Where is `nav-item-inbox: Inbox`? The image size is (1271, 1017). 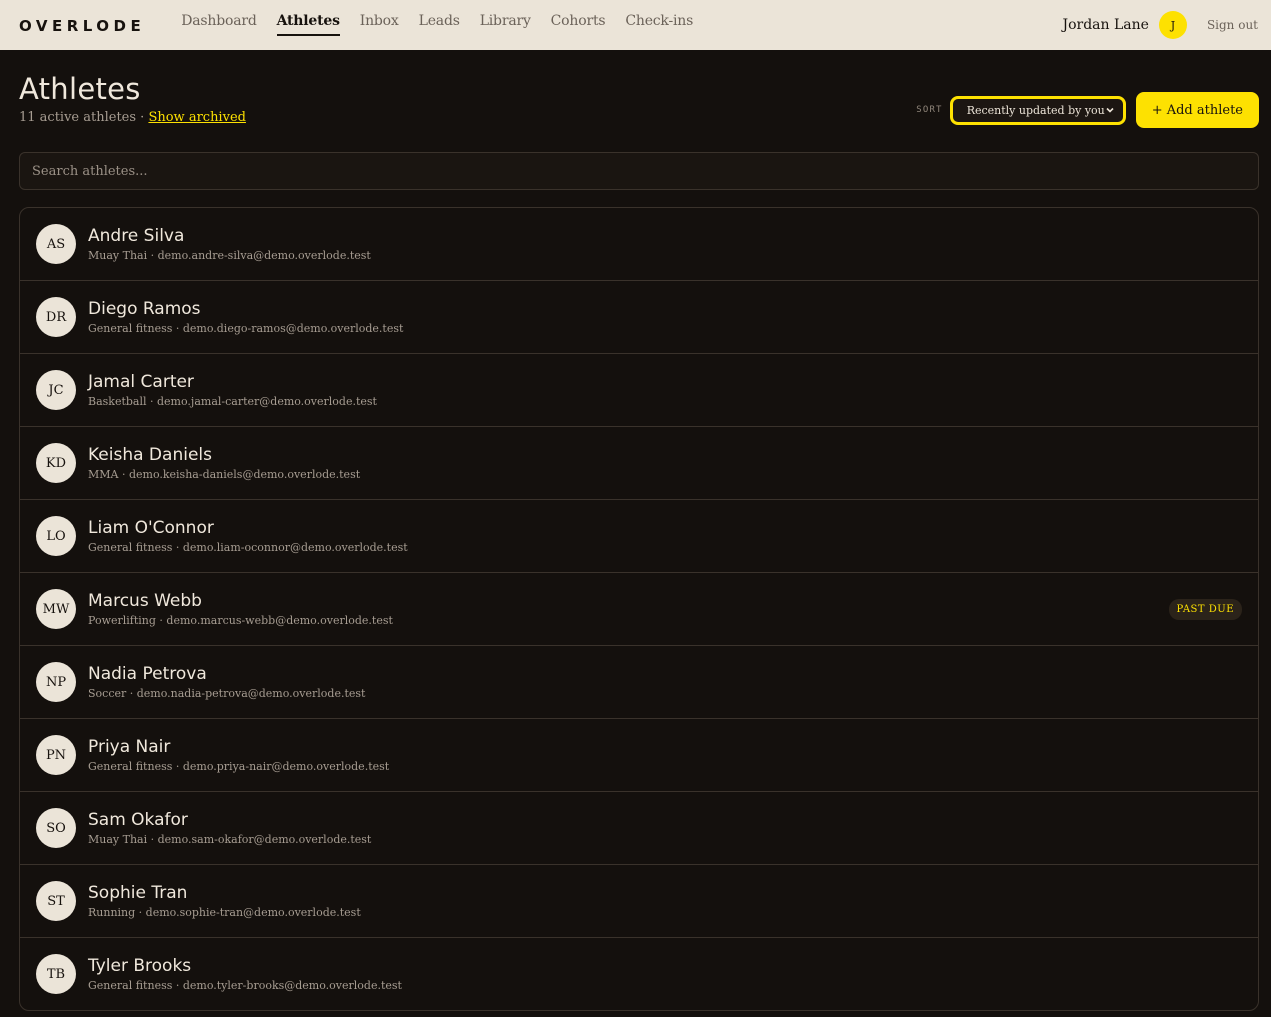
nav-item-inbox: Inbox is located at coordinates (379, 25).